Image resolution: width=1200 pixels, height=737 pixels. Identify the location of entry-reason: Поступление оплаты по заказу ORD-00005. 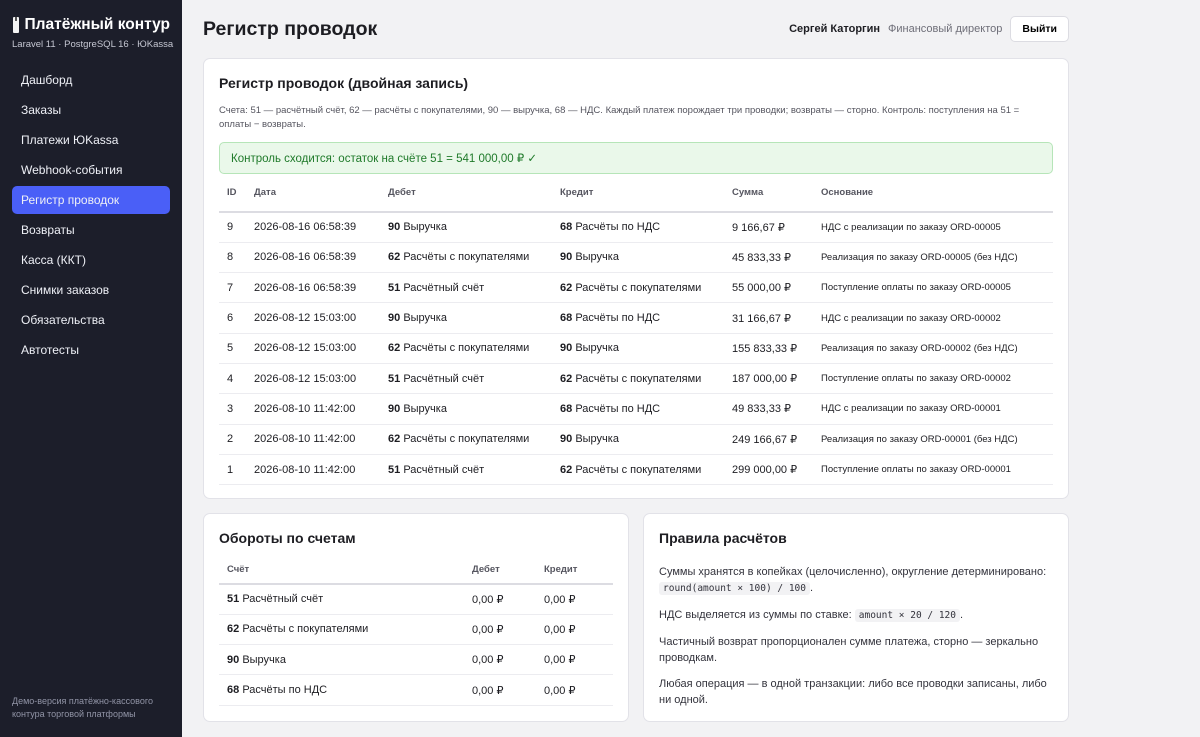
(916, 288).